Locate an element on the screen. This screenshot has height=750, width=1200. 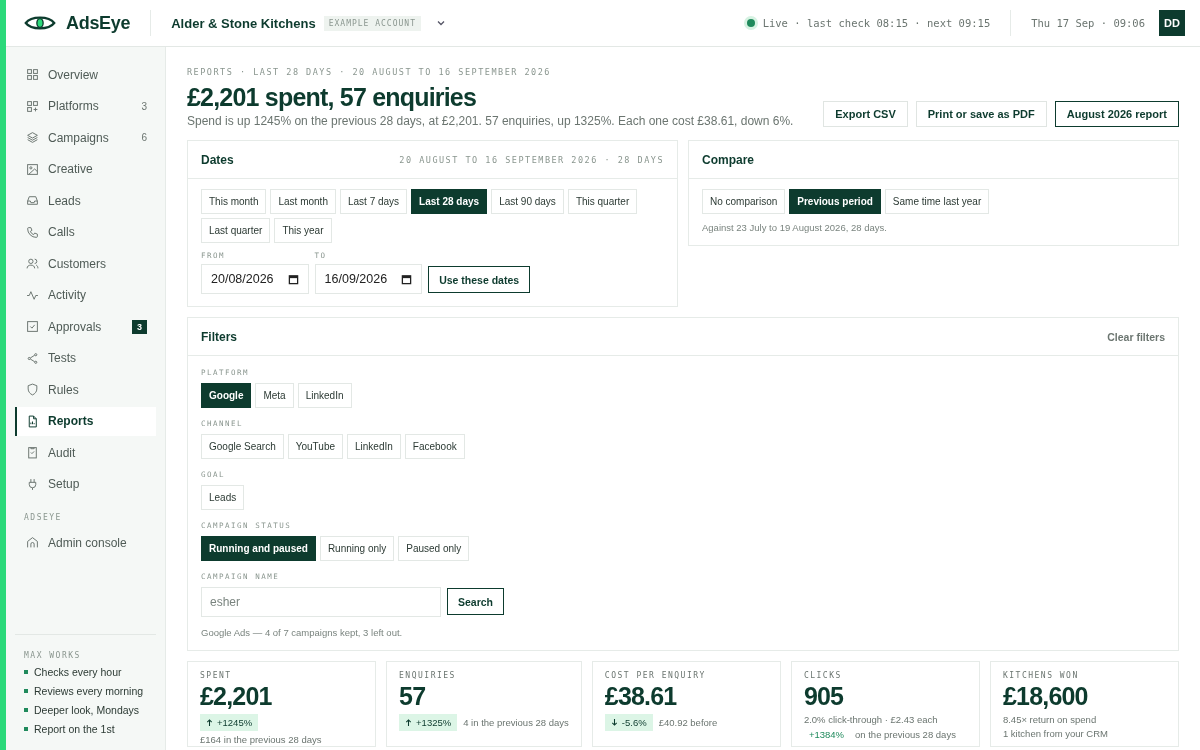
nav-item: Platforms 3 is located at coordinates (85, 106).